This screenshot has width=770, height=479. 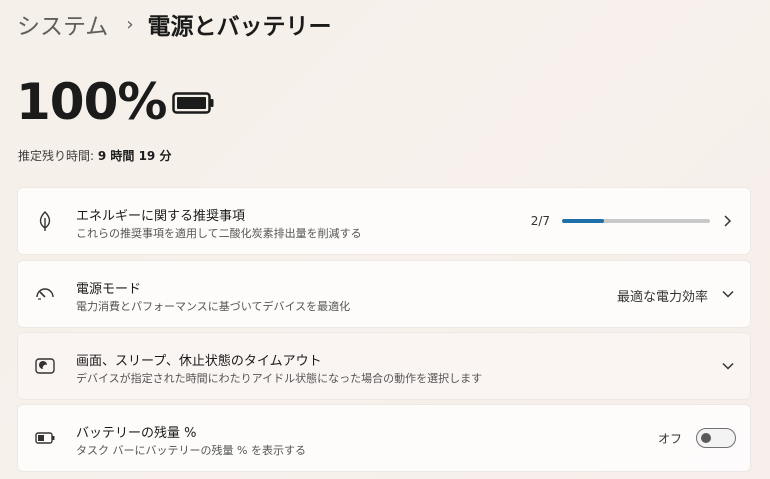 What do you see at coordinates (191, 450) in the screenshot?
I see `battery-percent-desc: タスク バーにバッテリーの残量 % を表示する` at bounding box center [191, 450].